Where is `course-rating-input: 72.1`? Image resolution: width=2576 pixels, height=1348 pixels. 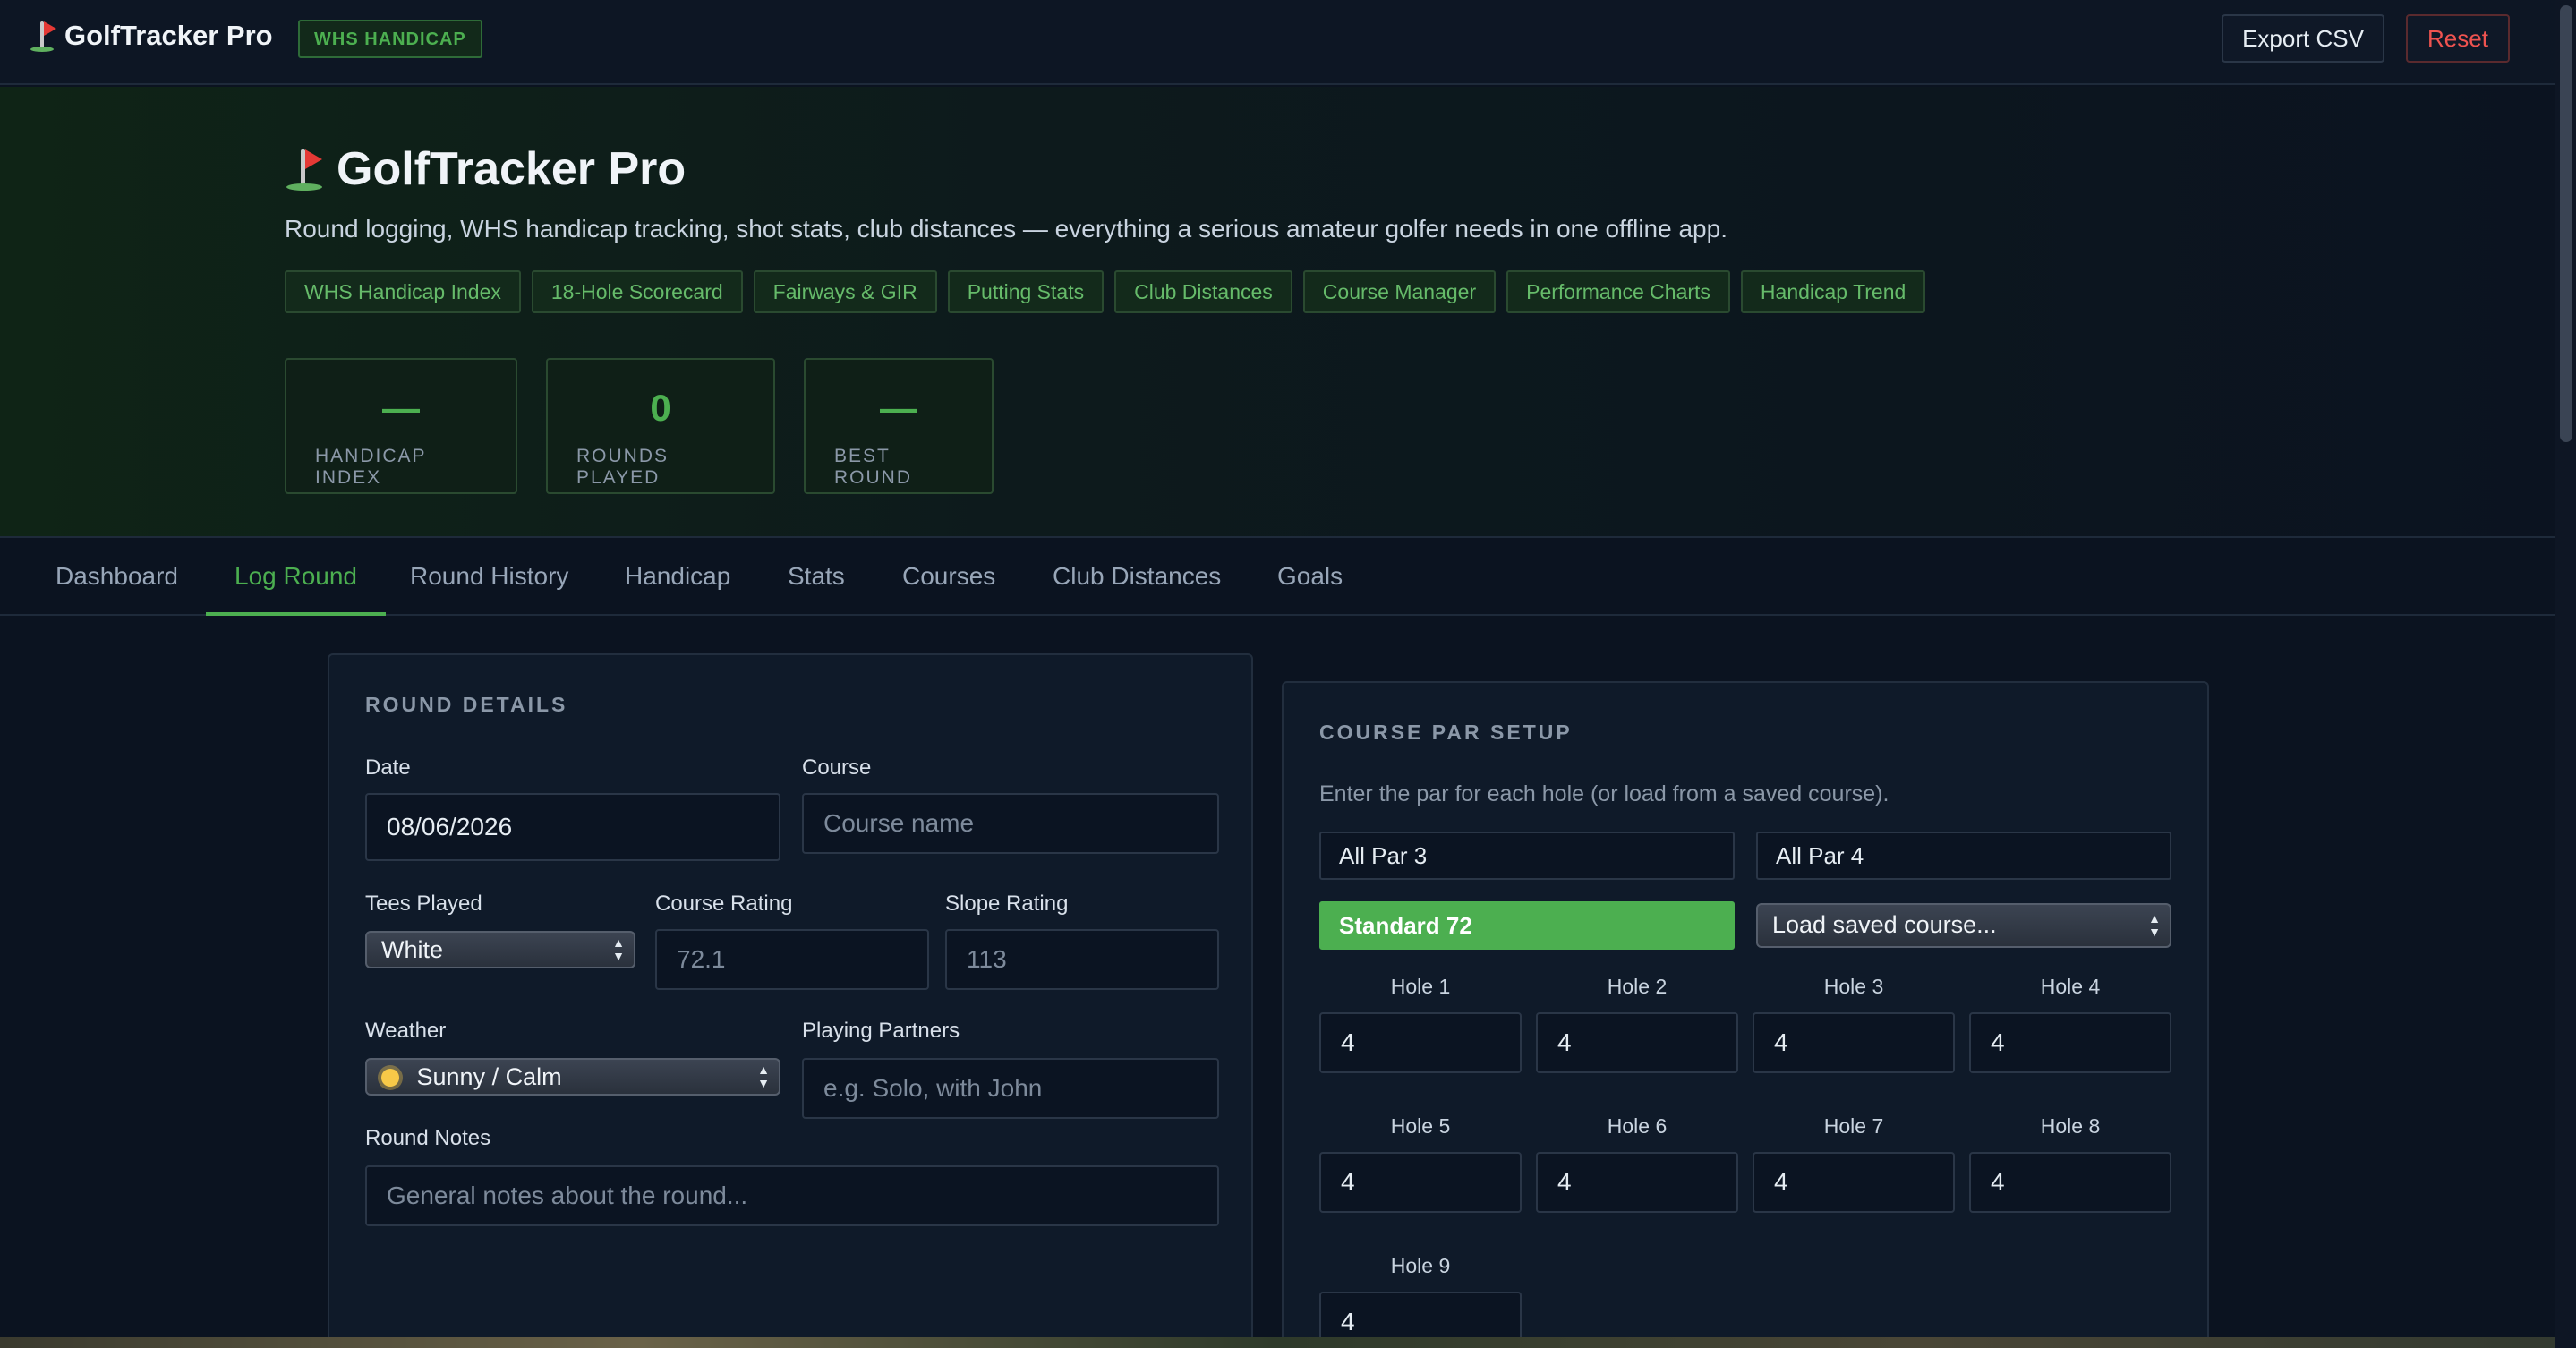
course-rating-input: 72.1 is located at coordinates (792, 959).